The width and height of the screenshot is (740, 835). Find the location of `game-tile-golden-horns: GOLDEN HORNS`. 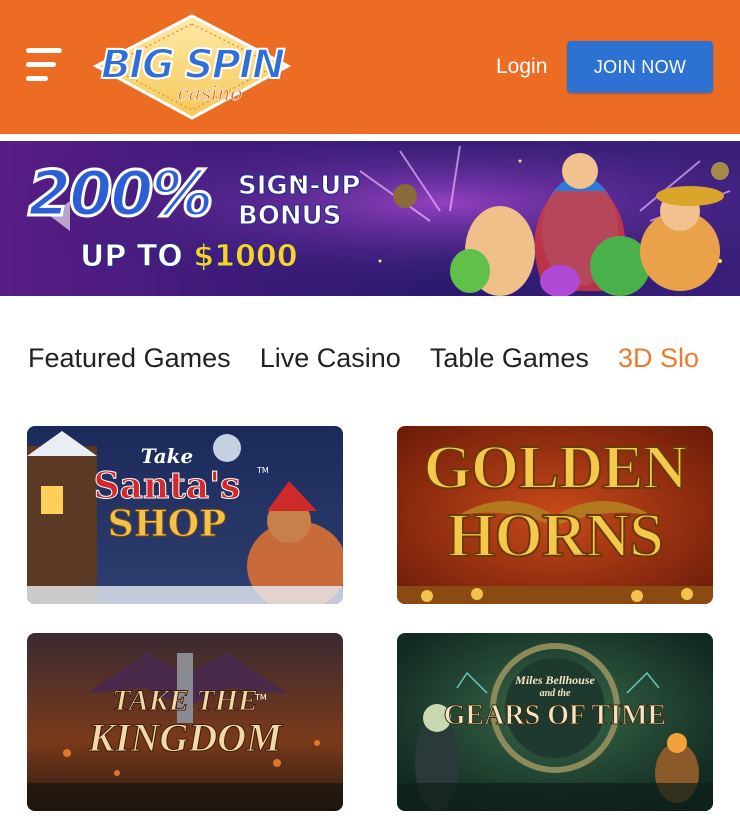

game-tile-golden-horns: GOLDEN HORNS is located at coordinates (555, 515).